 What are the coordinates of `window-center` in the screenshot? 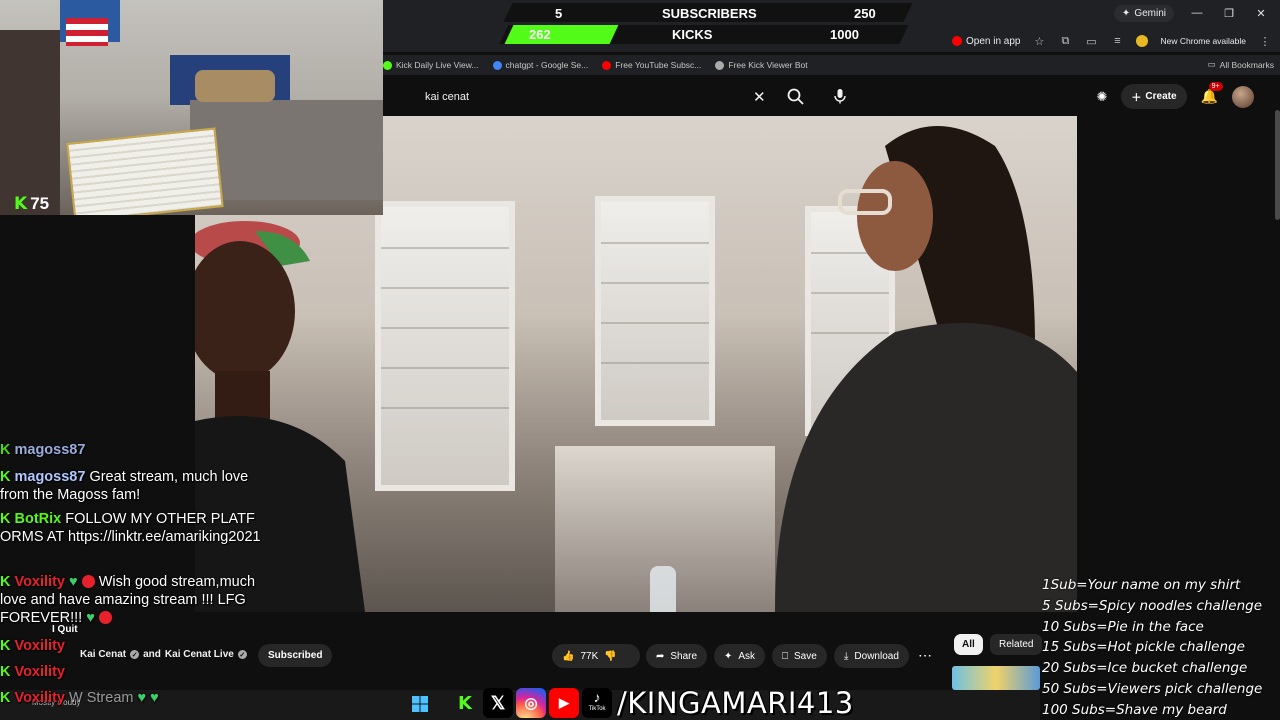 It's located at (655, 311).